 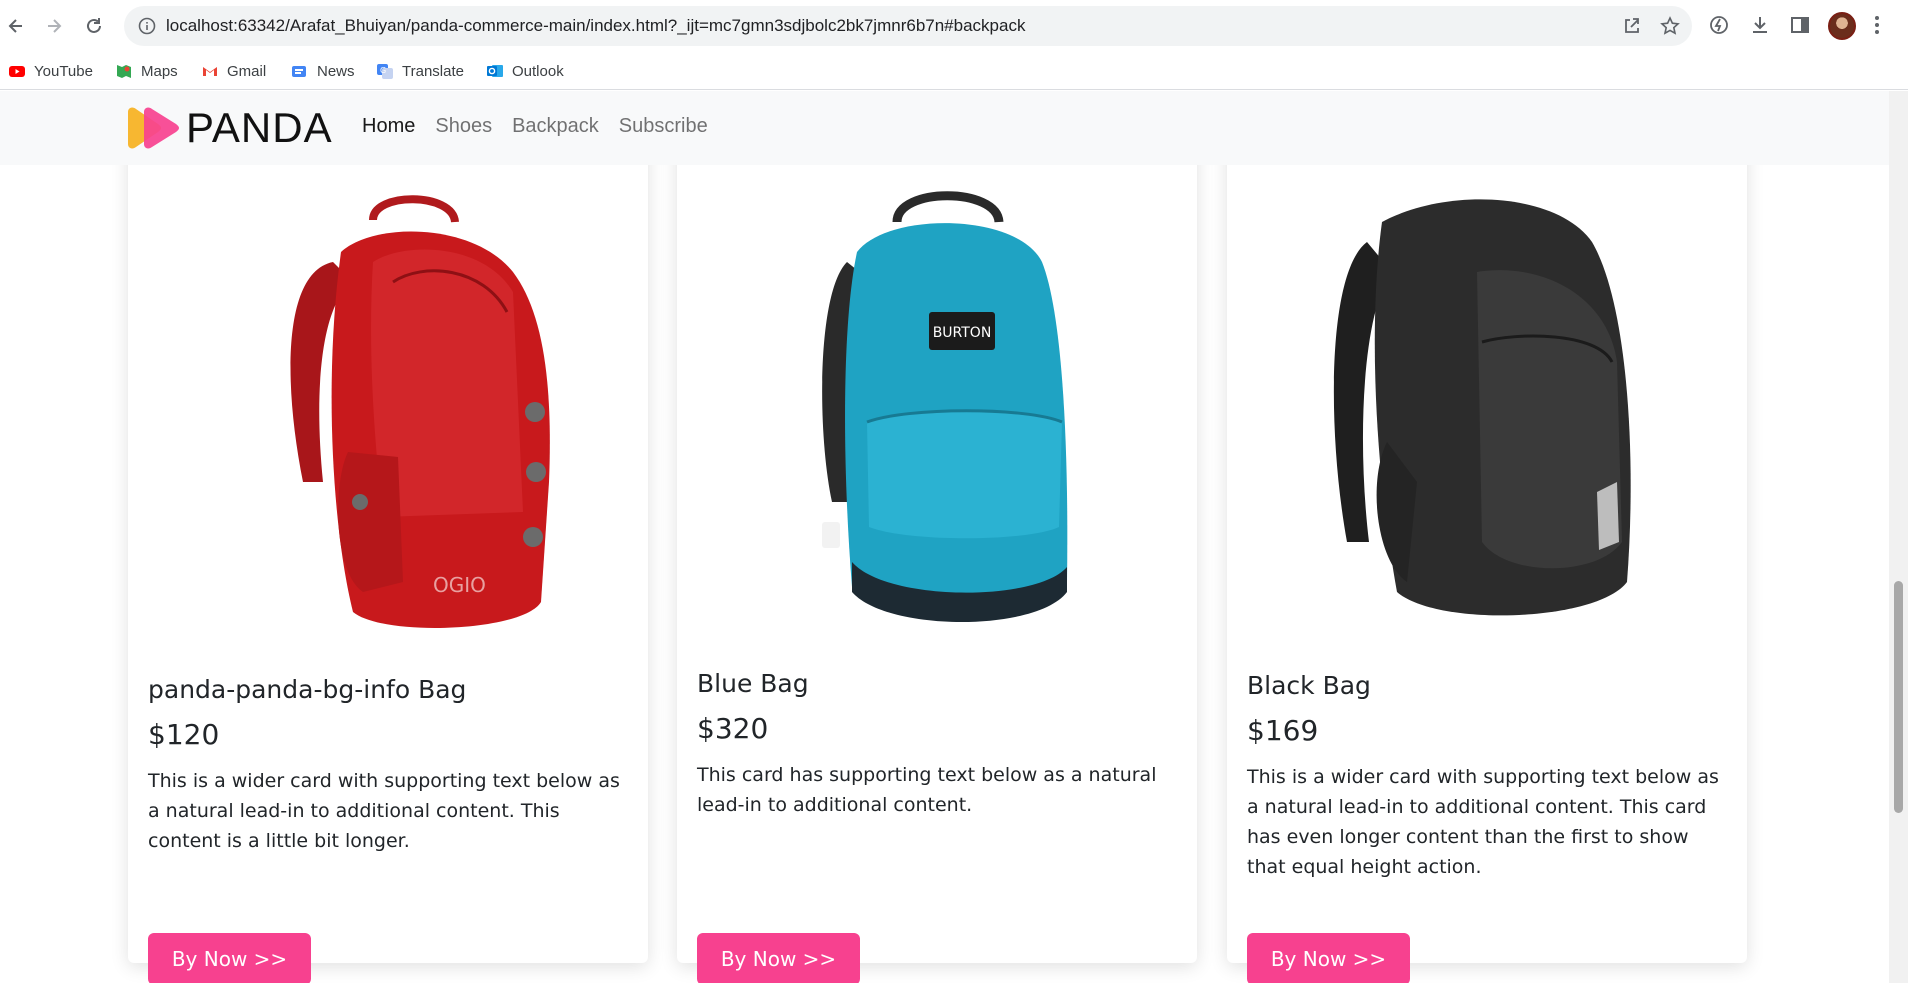 What do you see at coordinates (1898, 697) in the screenshot?
I see `scrollbar-thumb` at bounding box center [1898, 697].